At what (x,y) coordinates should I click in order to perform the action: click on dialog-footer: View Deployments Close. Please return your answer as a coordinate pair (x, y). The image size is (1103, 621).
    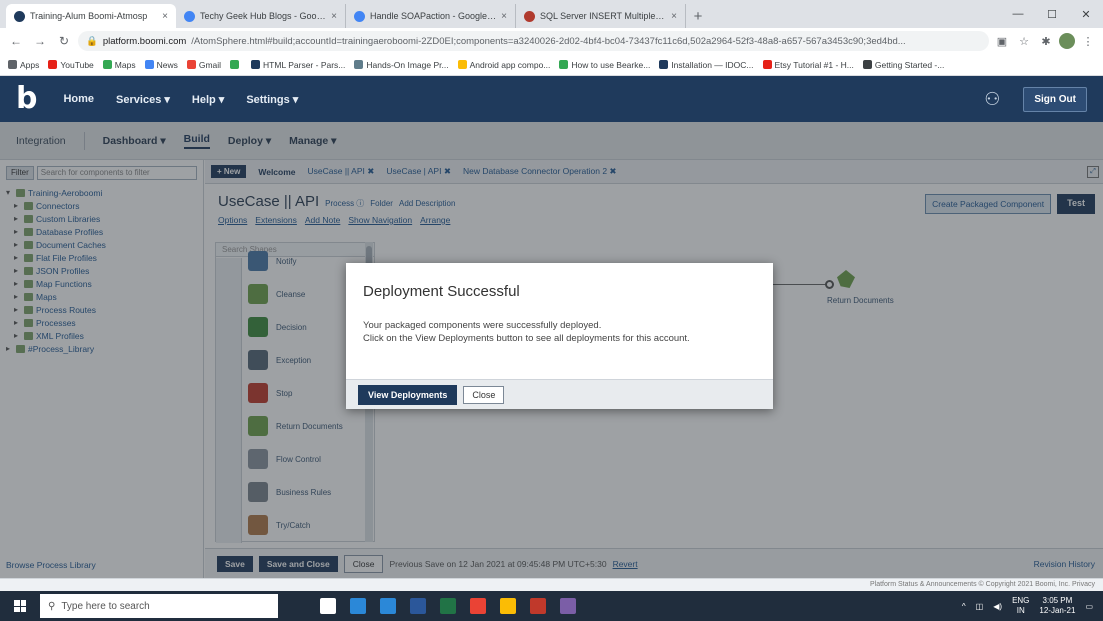
    Looking at the image, I should click on (559, 394).